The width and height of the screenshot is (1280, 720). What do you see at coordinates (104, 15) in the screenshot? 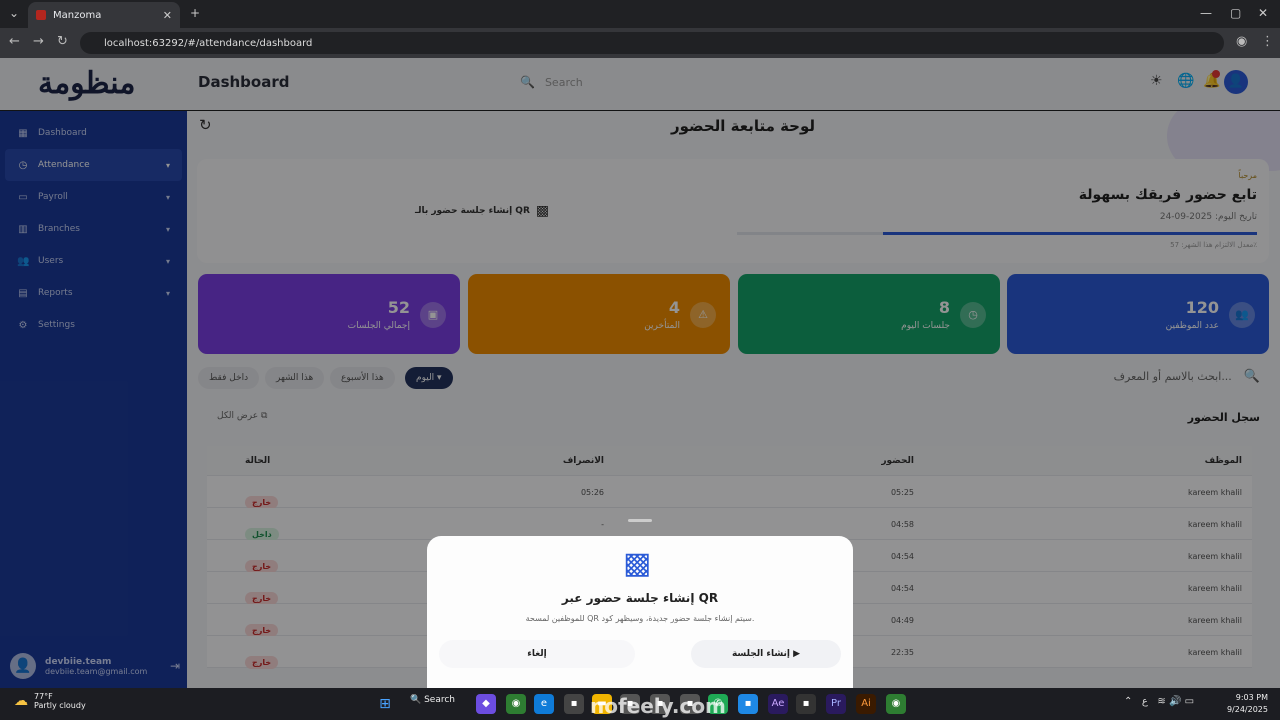
I see `browser-tab: Manzoma ✕` at bounding box center [104, 15].